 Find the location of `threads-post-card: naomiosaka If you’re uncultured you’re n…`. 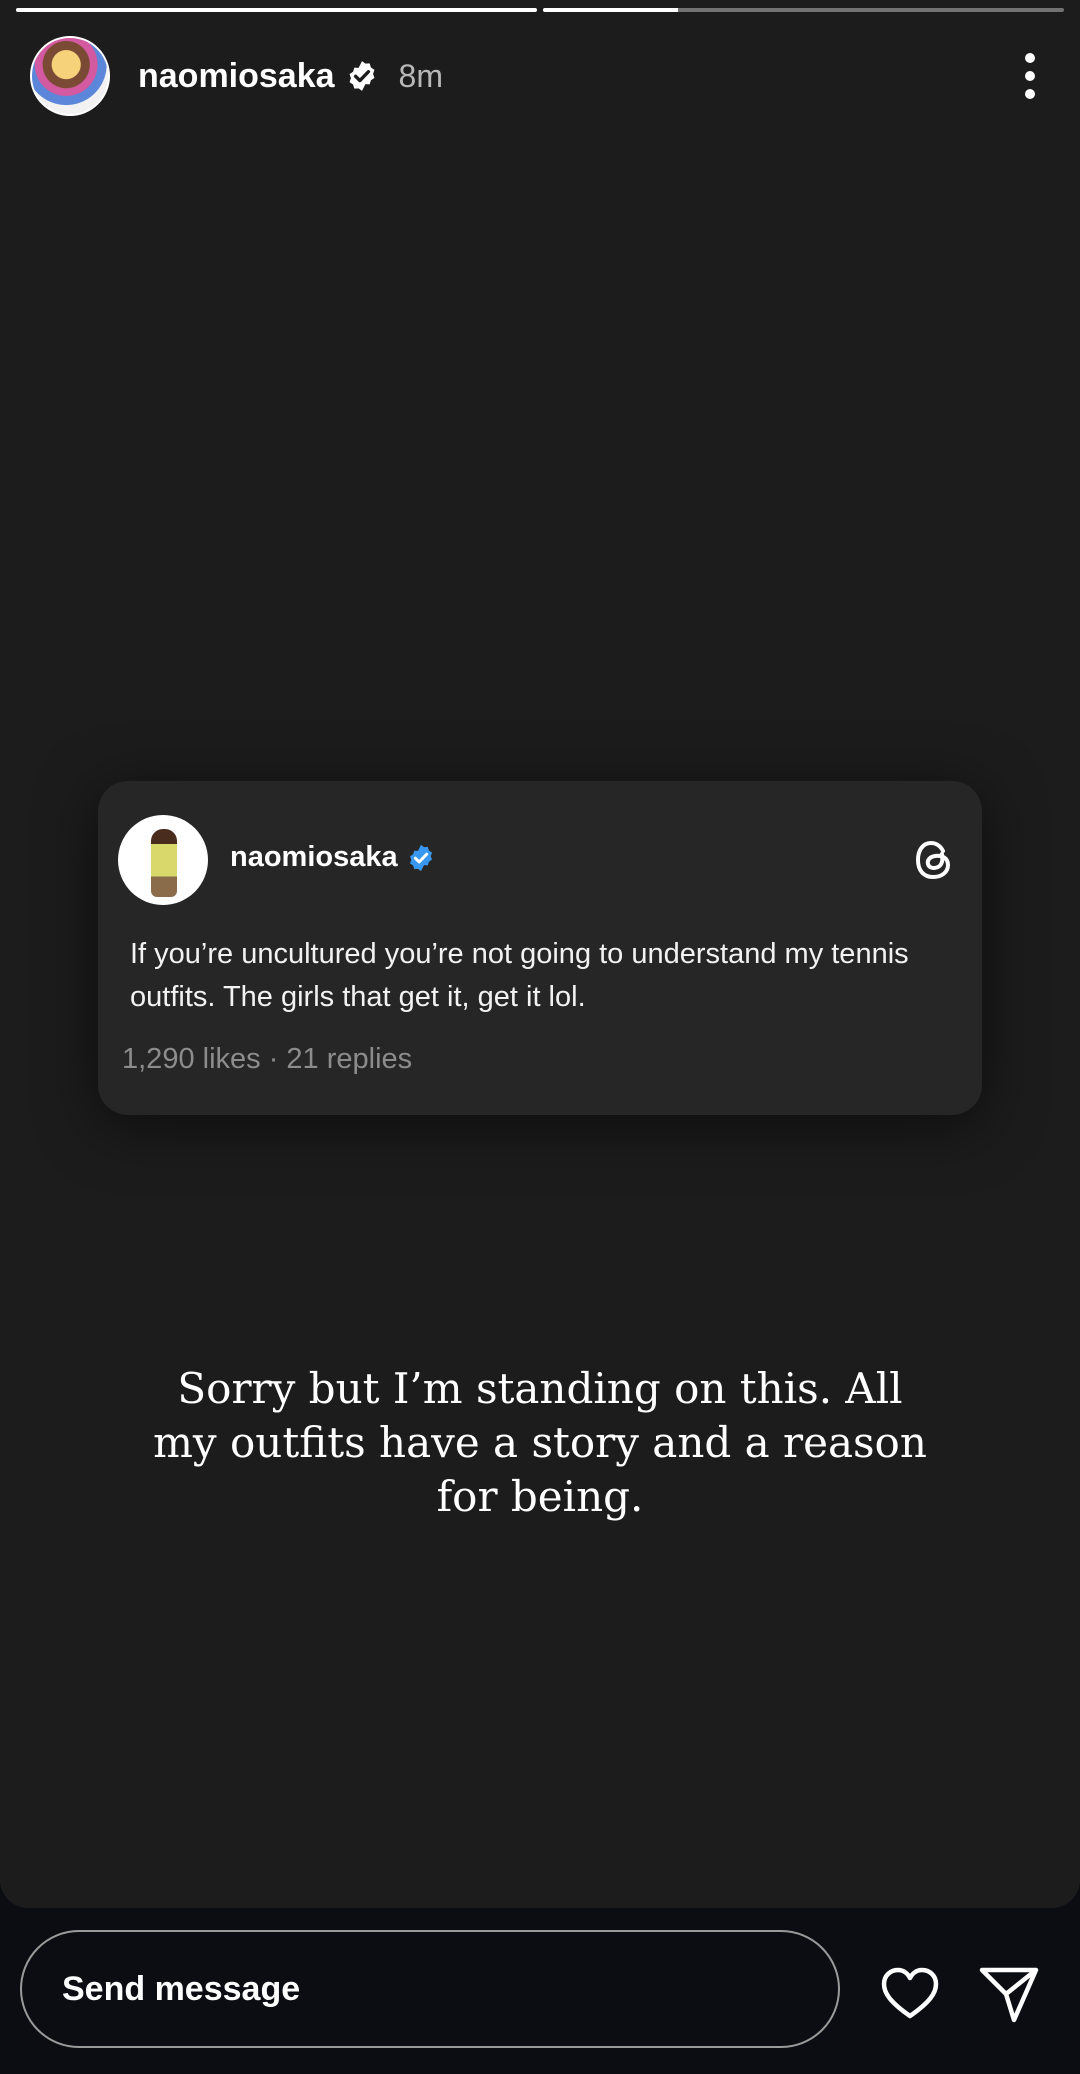

threads-post-card: naomiosaka If you’re uncultured you’re n… is located at coordinates (540, 948).